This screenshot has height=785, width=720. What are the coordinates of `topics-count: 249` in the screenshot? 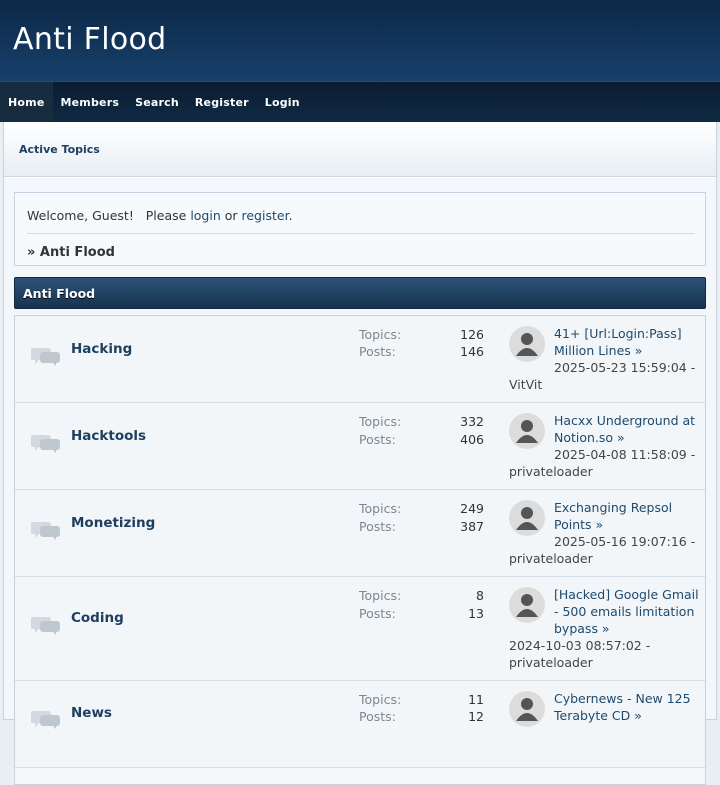 It's located at (472, 508).